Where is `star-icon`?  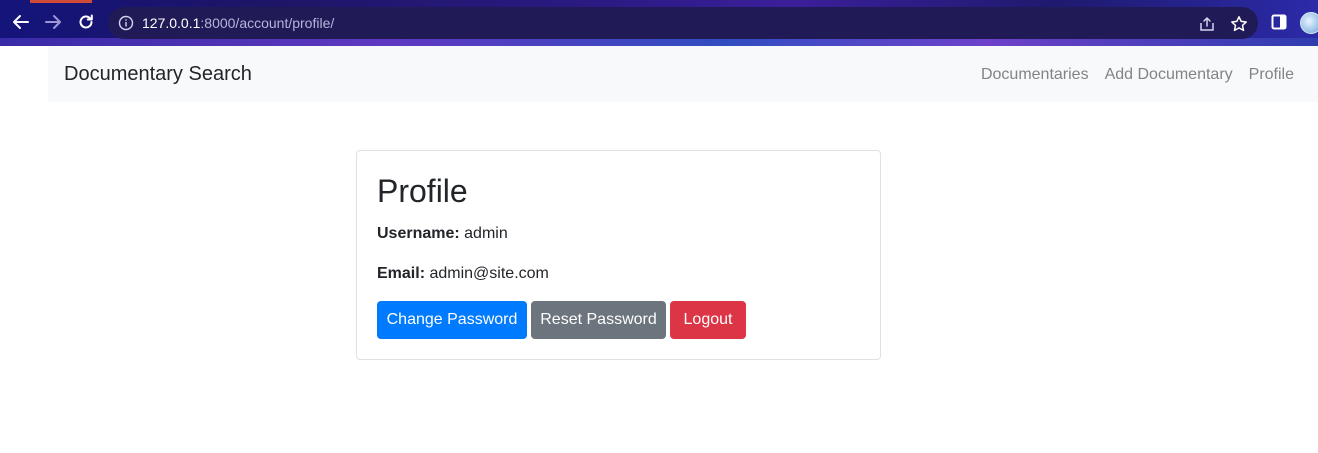 star-icon is located at coordinates (1239, 24).